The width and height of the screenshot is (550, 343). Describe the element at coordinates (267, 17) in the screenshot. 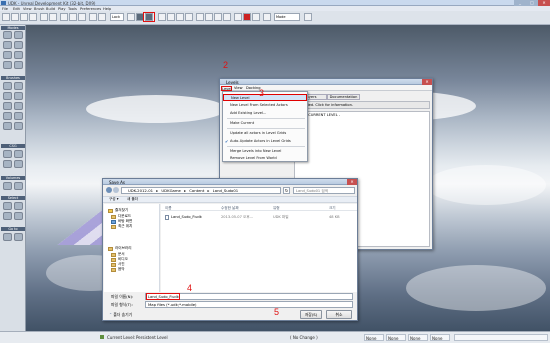

I see `console-icon` at that location.